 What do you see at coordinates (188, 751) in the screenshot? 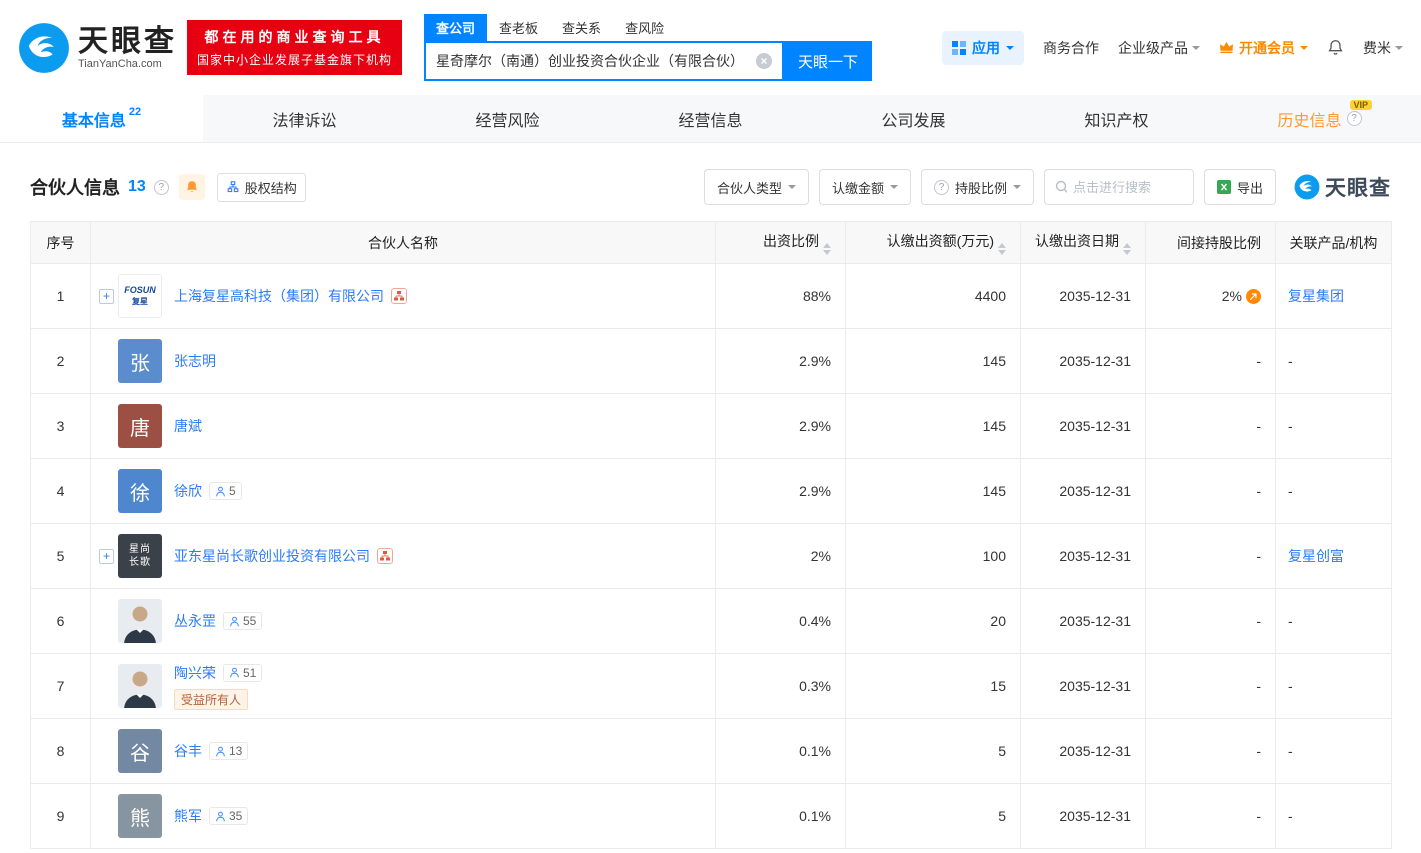
I see `partner-name-link: 谷丰` at bounding box center [188, 751].